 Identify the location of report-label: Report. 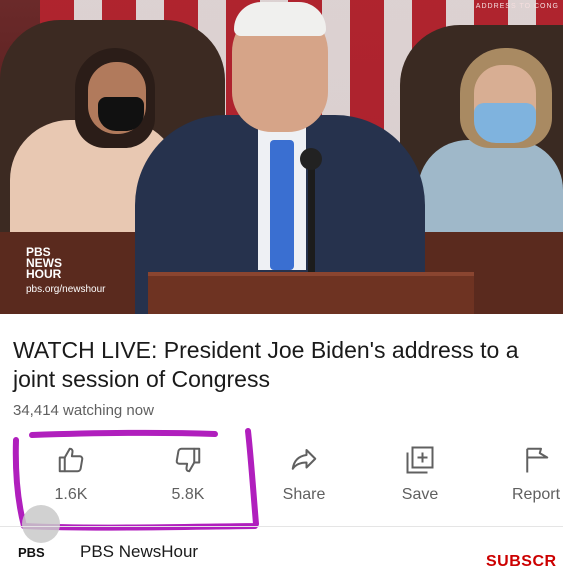
(536, 494).